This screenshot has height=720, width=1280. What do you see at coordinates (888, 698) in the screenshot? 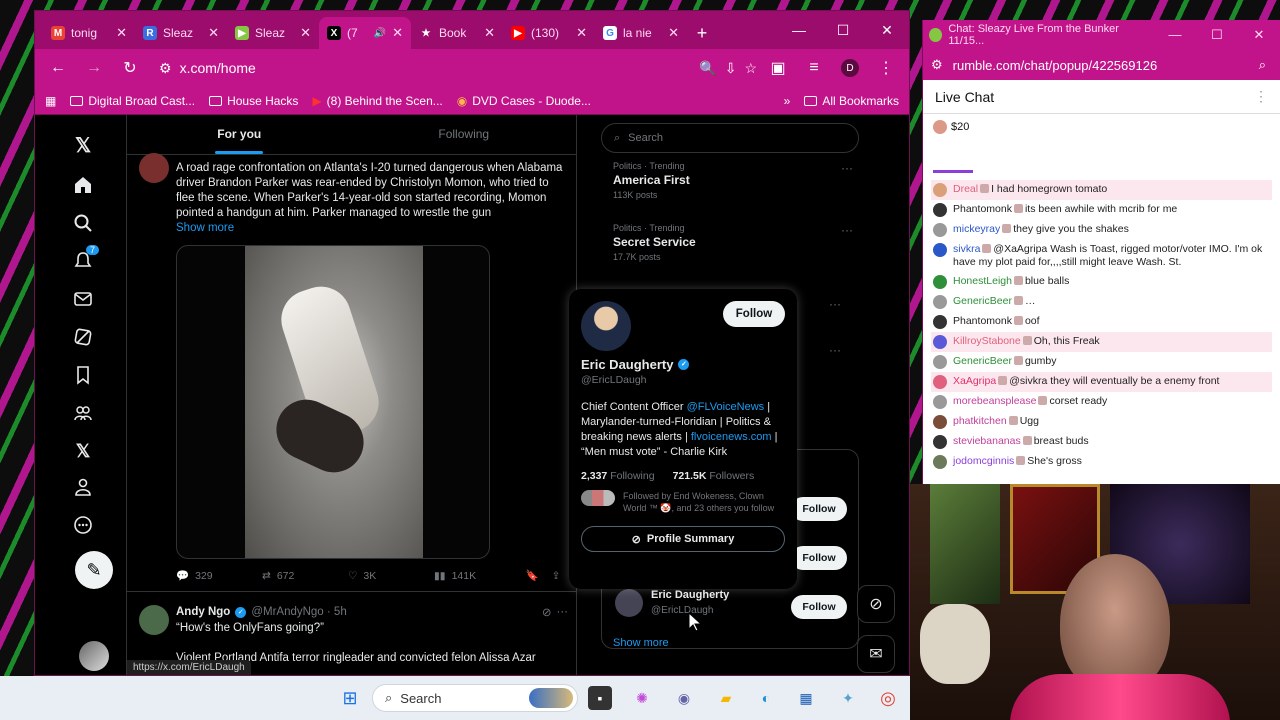
I see `chrome-icon: ◎` at bounding box center [888, 698].